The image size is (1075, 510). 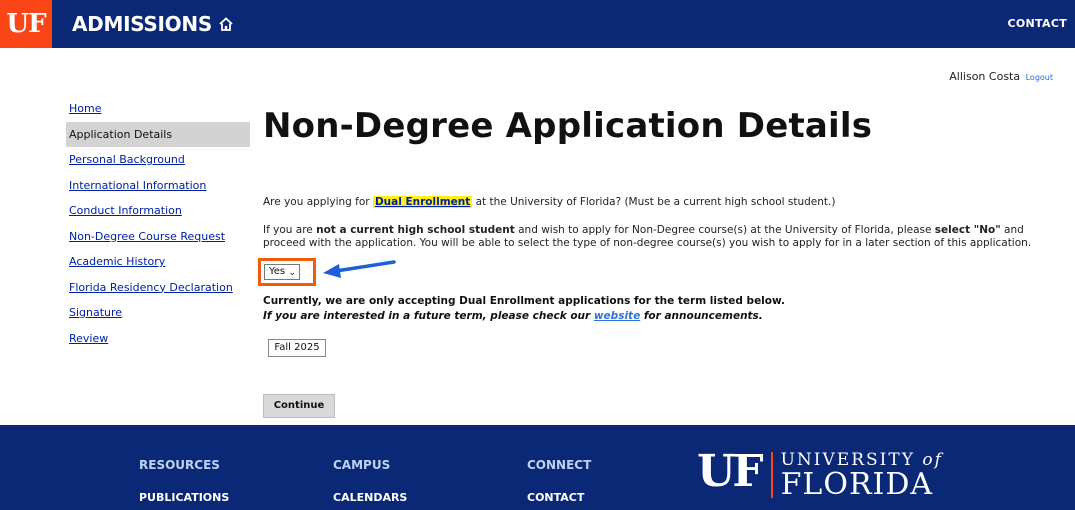 What do you see at coordinates (292, 273) in the screenshot?
I see `chevron-down-icon: ⌄` at bounding box center [292, 273].